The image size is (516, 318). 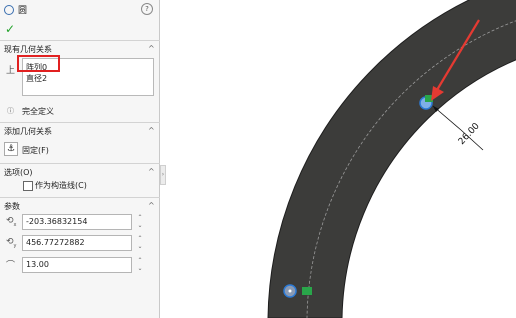 I want to click on list-item: 直径2, so click(x=36, y=78).